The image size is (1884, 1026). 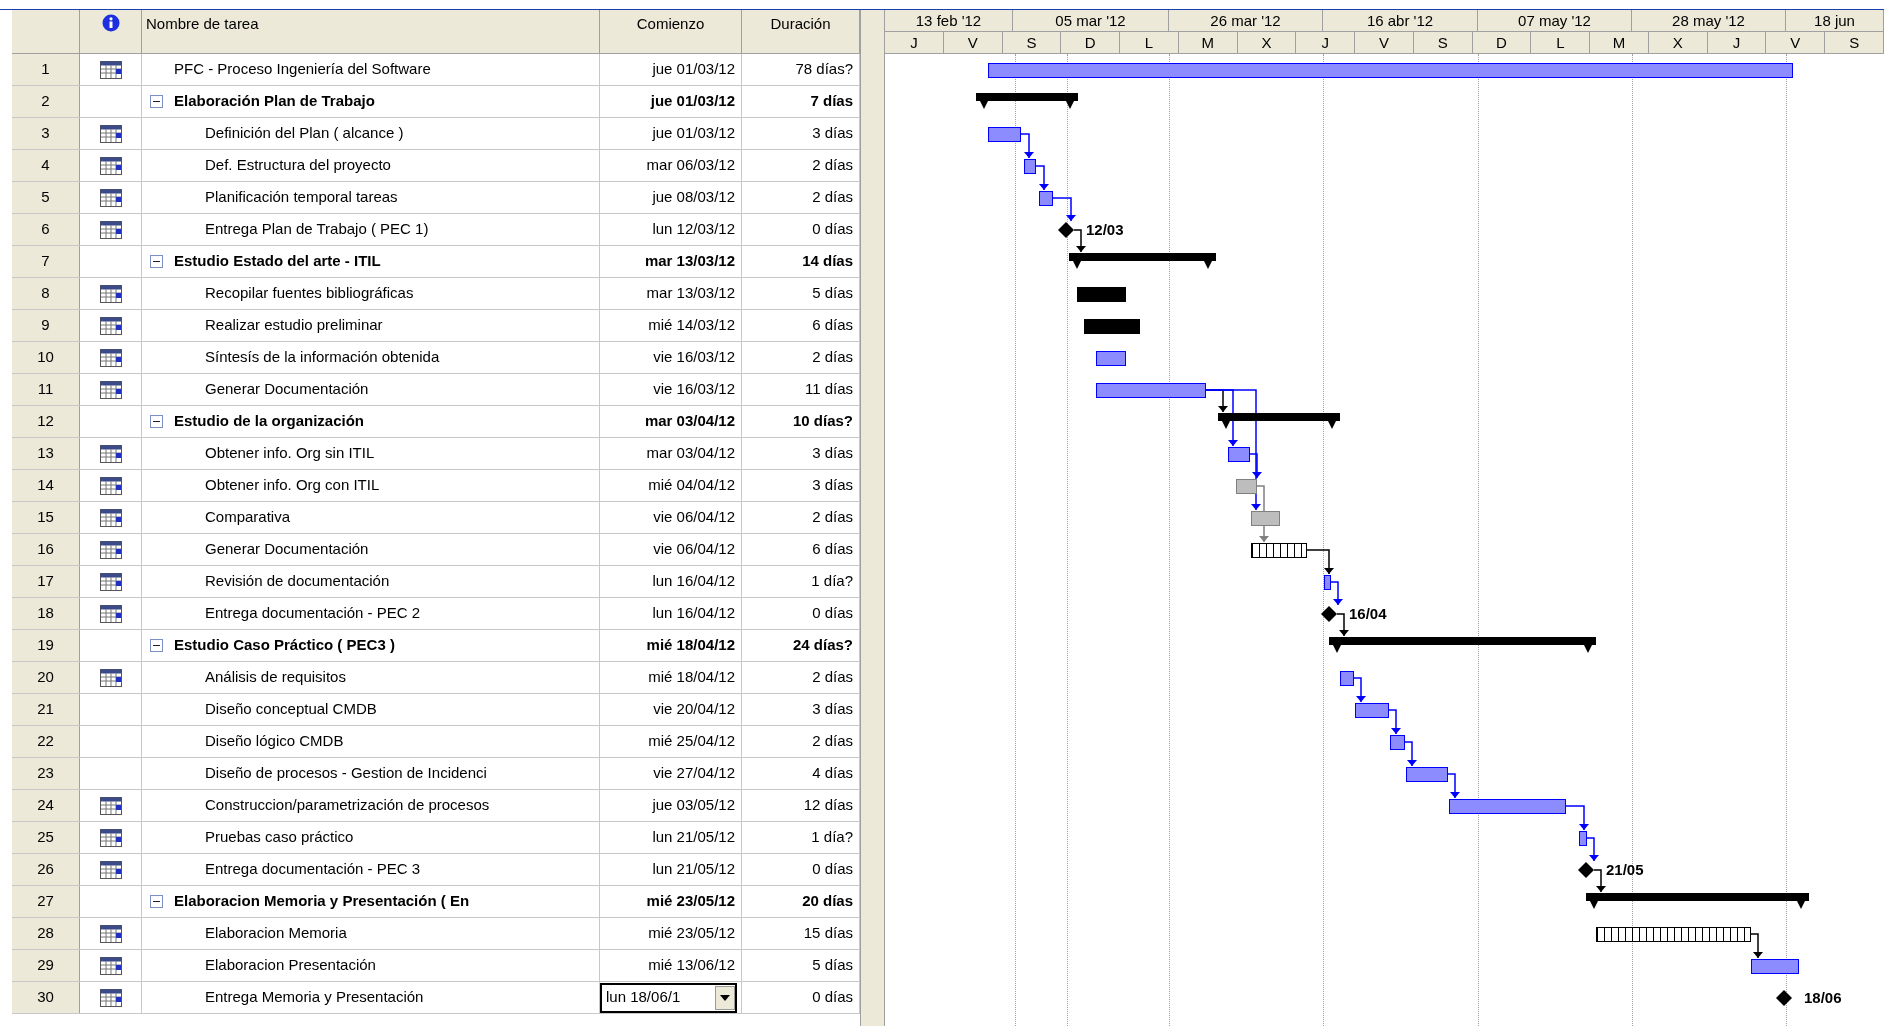 What do you see at coordinates (832, 549) in the screenshot?
I see `duration: 6 días` at bounding box center [832, 549].